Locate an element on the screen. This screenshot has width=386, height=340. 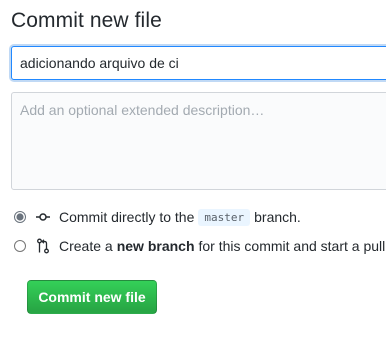
branch-name-code: master is located at coordinates (224, 217).